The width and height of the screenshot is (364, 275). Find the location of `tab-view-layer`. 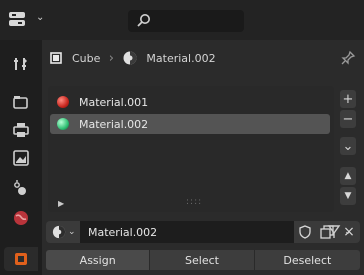

tab-view-layer is located at coordinates (21, 158).